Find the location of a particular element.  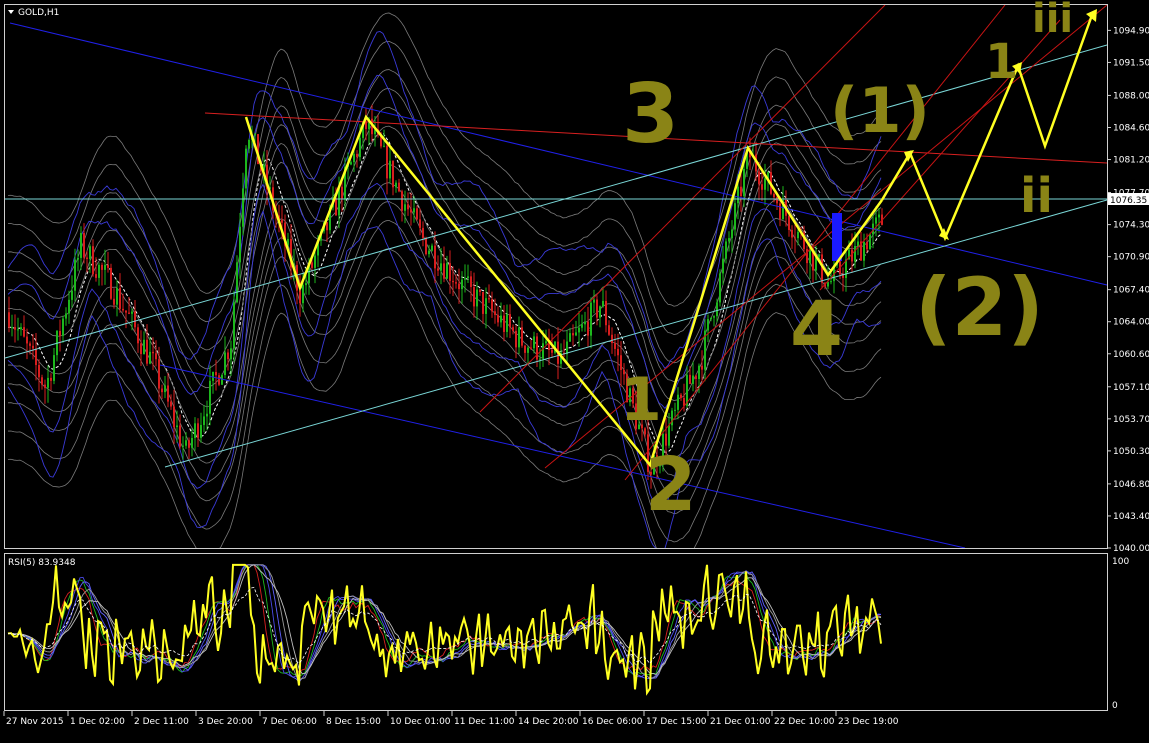

label-wave-iii: iii is located at coordinates (1052, 21).